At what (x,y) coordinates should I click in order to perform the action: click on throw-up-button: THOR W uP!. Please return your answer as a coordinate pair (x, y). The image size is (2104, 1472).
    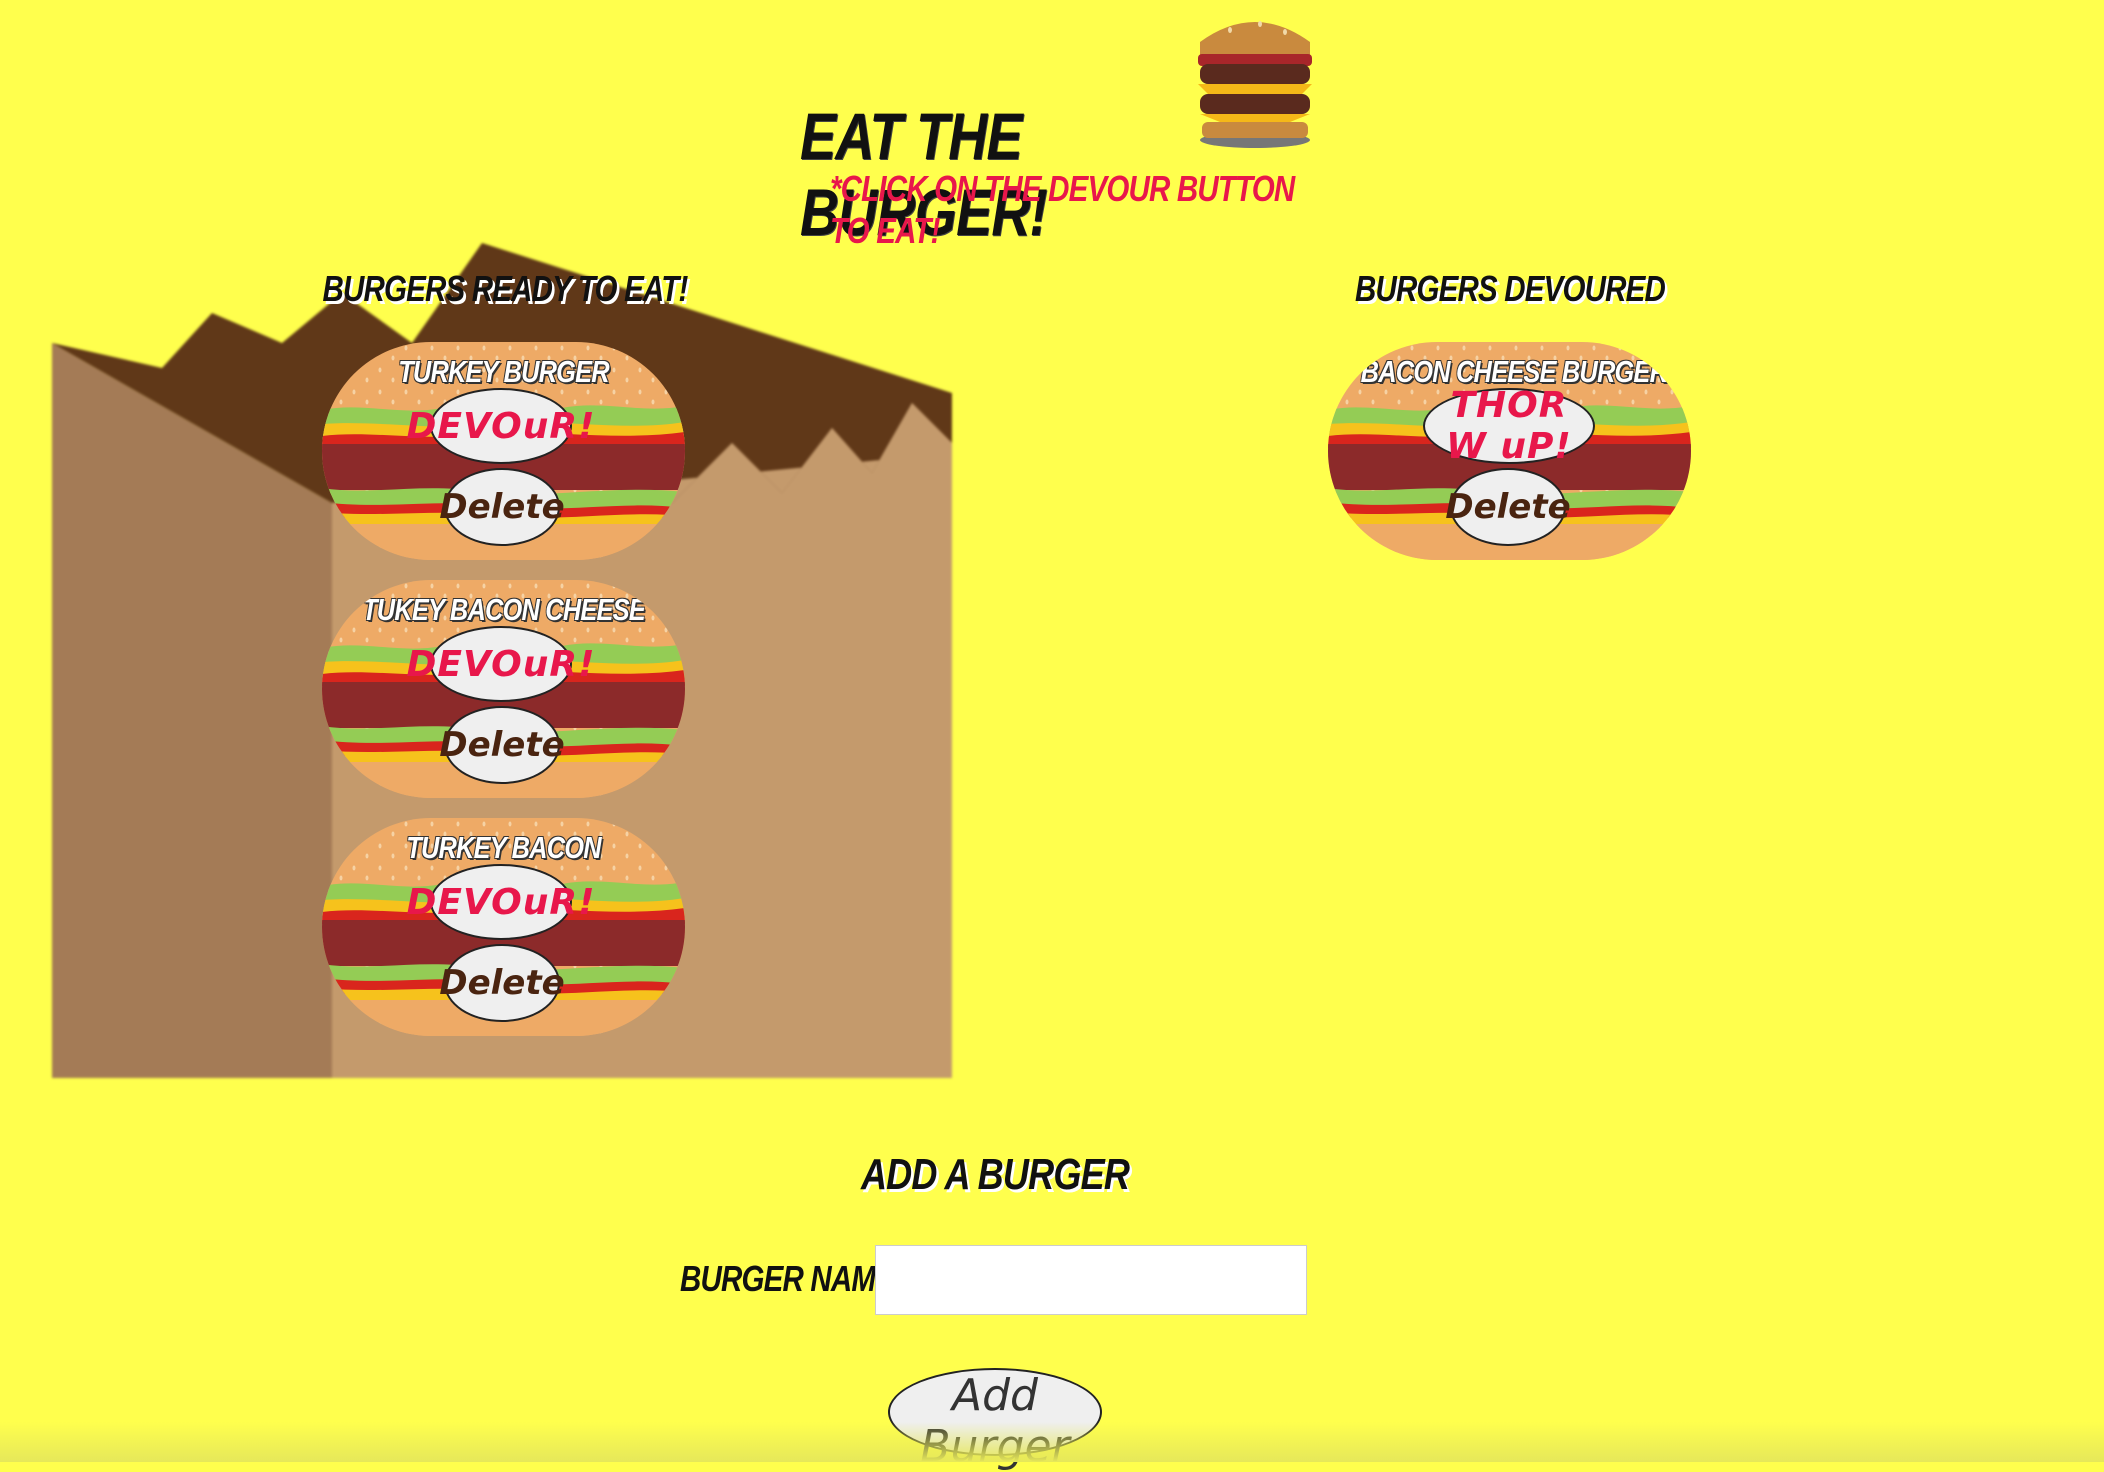
    Looking at the image, I should click on (1509, 426).